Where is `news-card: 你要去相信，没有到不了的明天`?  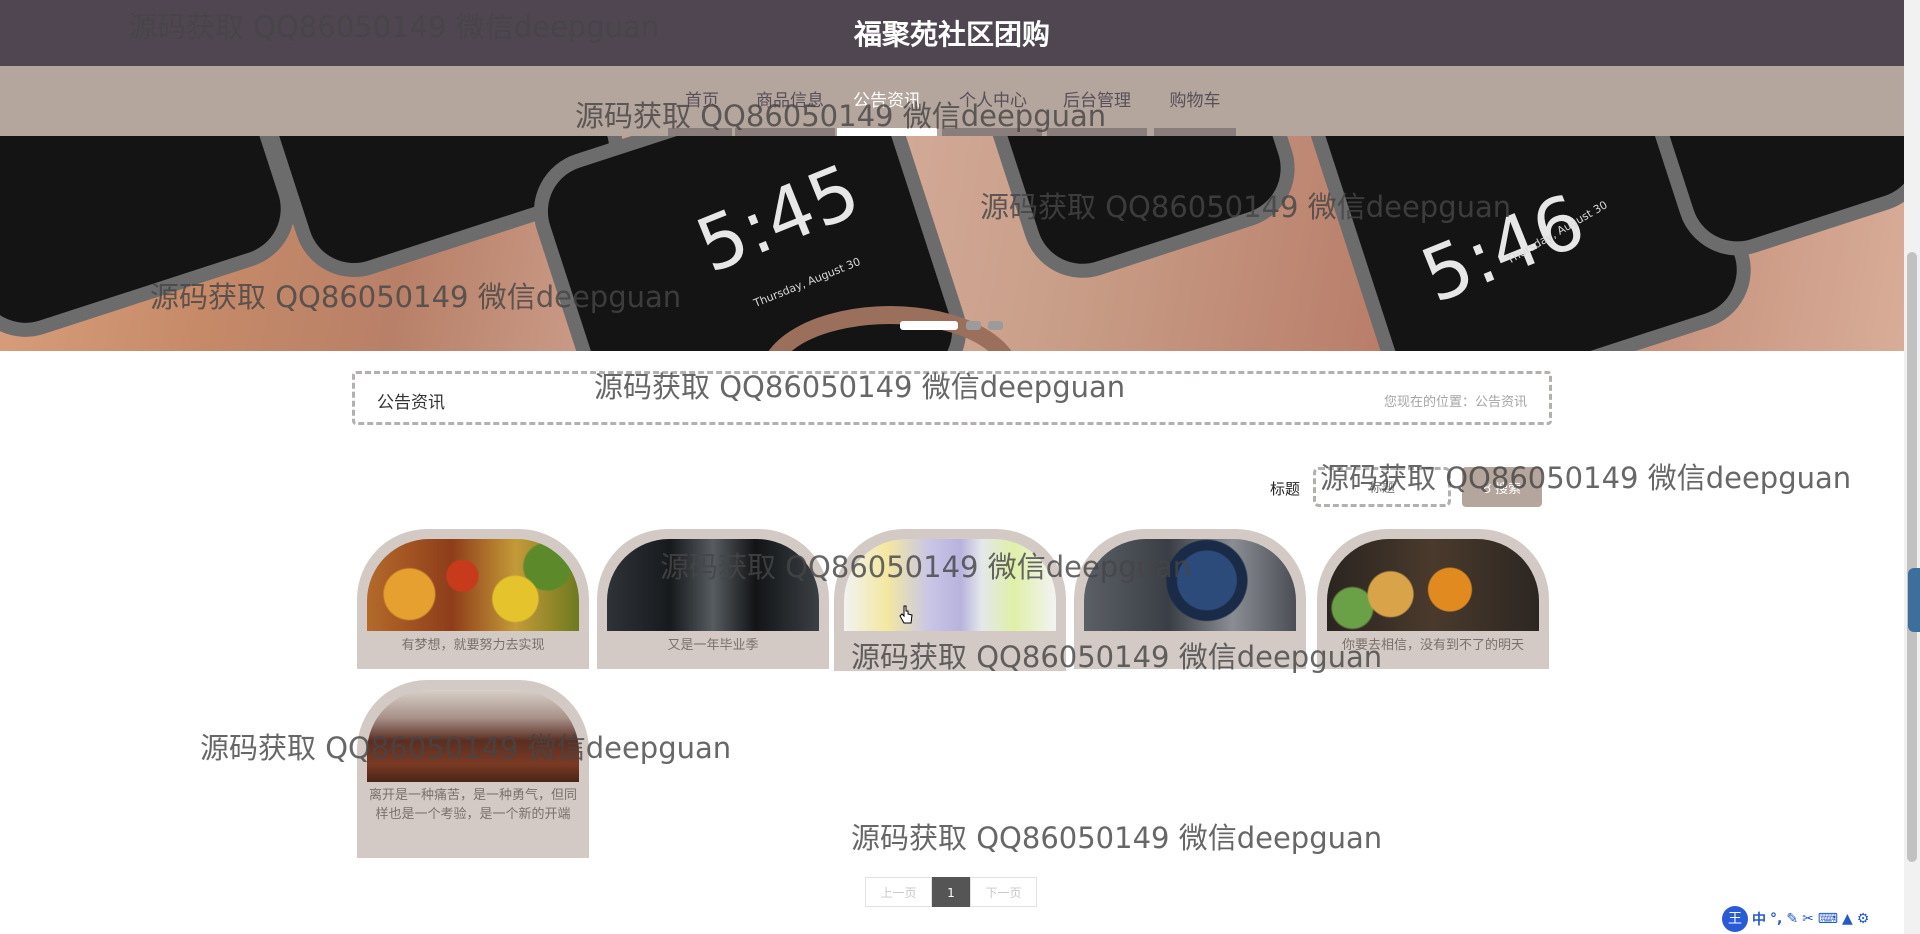 news-card: 你要去相信，没有到不了的明天 is located at coordinates (1433, 599).